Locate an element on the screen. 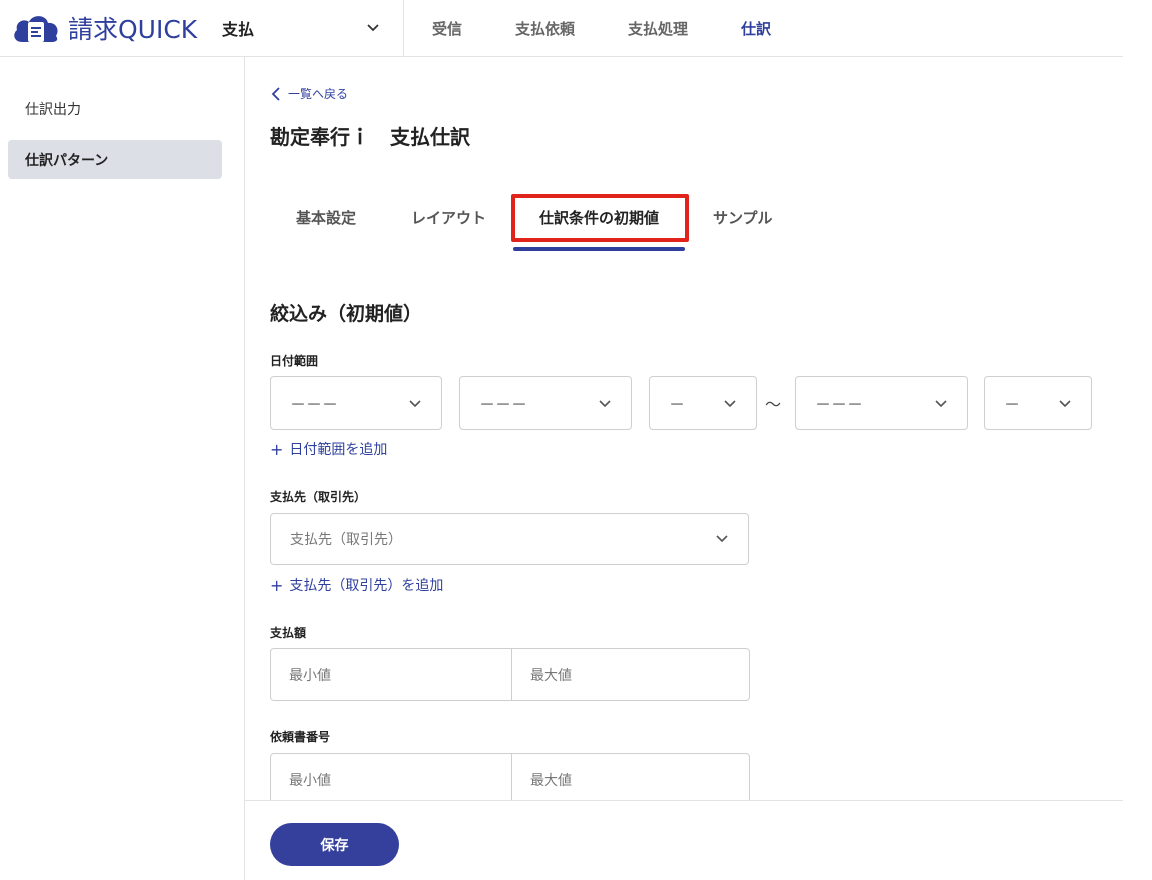  add-payee-label: 支払先（取引先）を追加 is located at coordinates (366, 586).